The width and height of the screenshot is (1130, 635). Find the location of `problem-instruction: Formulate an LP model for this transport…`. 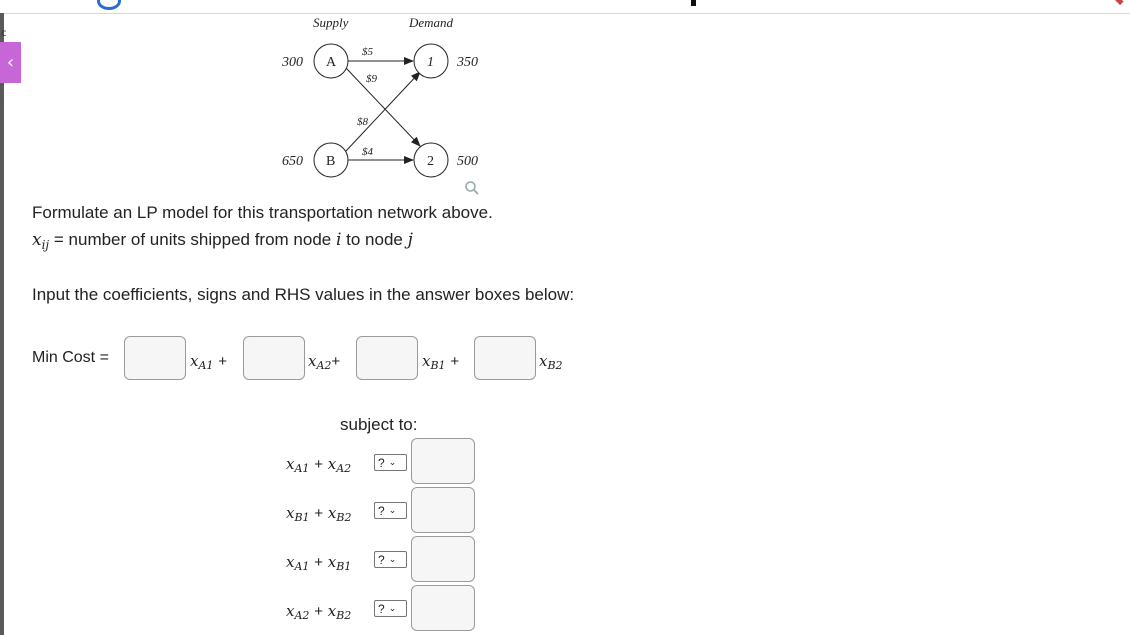

problem-instruction: Formulate an LP model for this transport… is located at coordinates (262, 212).